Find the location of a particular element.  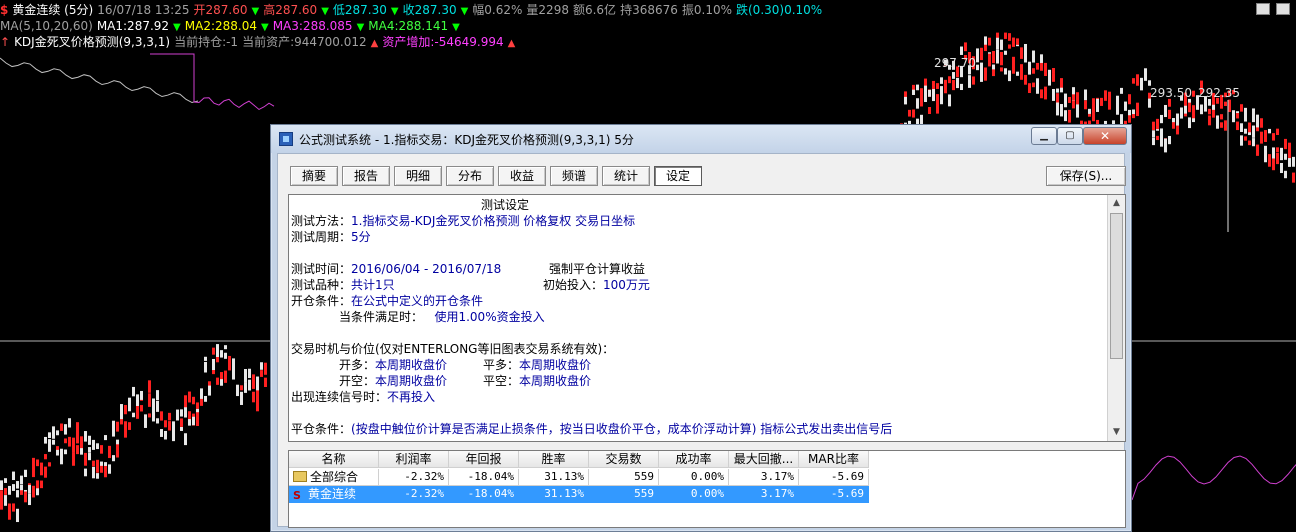

tab-1: 报告 is located at coordinates (366, 176).